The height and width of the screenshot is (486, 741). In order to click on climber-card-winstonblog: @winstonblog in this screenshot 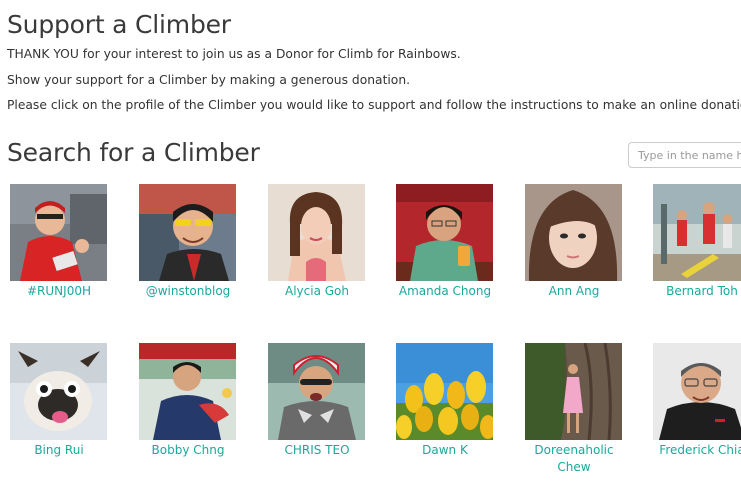, I will do `click(187, 242)`.